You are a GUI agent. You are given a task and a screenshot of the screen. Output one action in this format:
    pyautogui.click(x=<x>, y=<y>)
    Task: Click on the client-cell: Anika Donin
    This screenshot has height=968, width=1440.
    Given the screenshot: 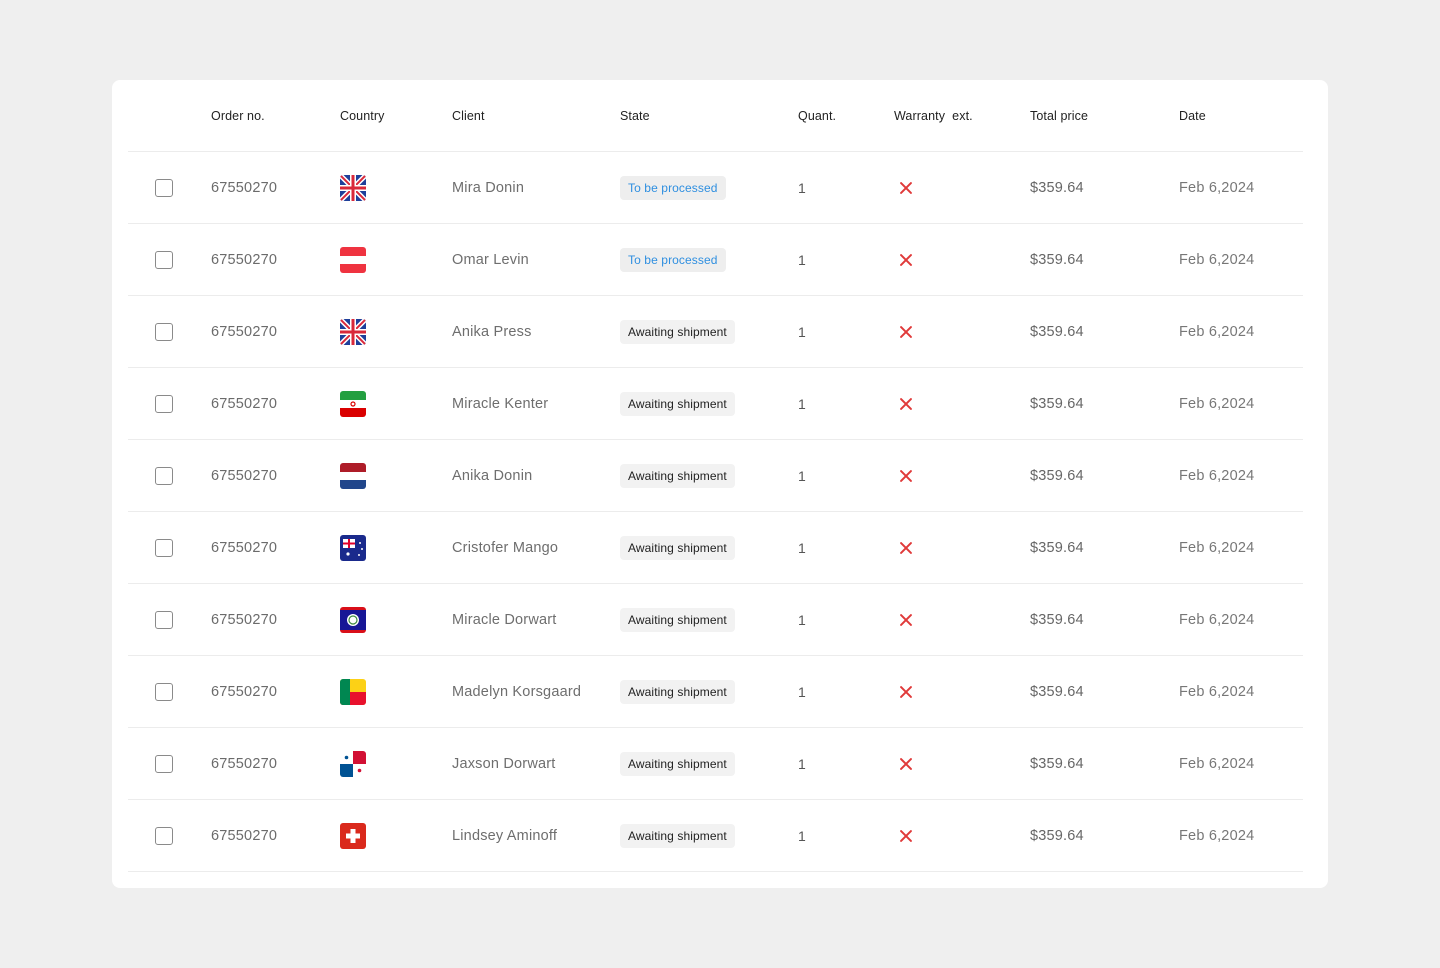 What is the action you would take?
    pyautogui.click(x=527, y=475)
    